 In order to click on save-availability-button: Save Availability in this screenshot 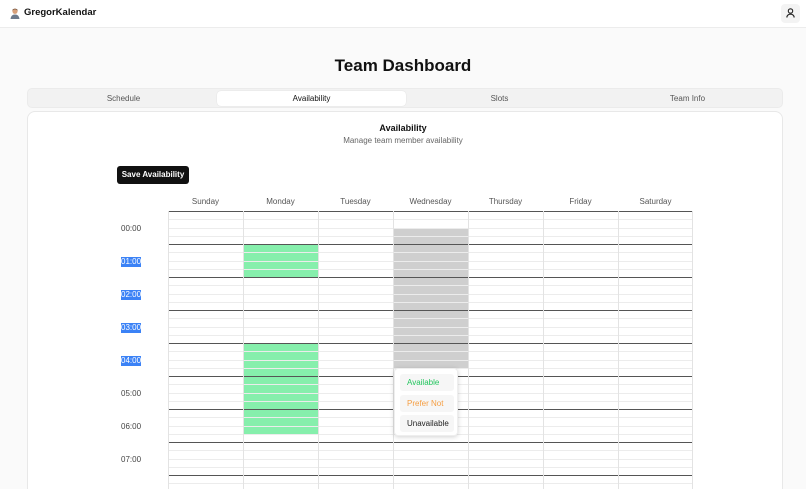, I will do `click(153, 175)`.